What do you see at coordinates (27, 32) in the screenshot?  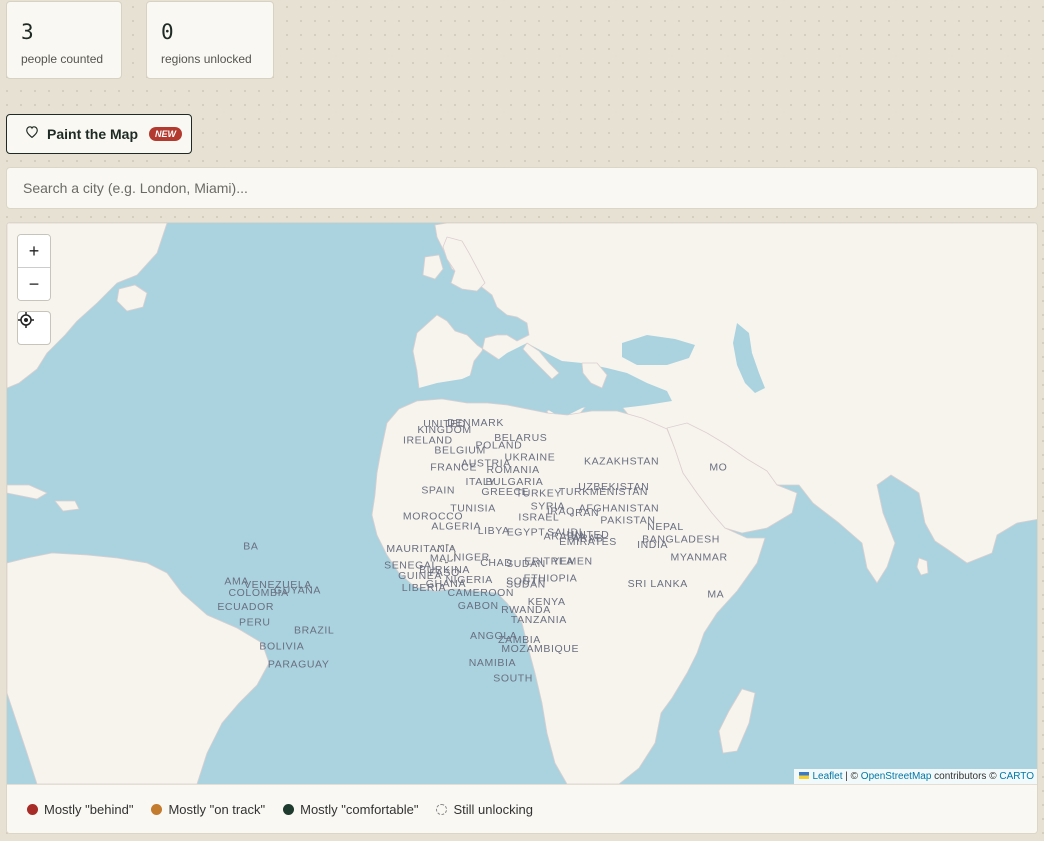 I see `stat-value: 3` at bounding box center [27, 32].